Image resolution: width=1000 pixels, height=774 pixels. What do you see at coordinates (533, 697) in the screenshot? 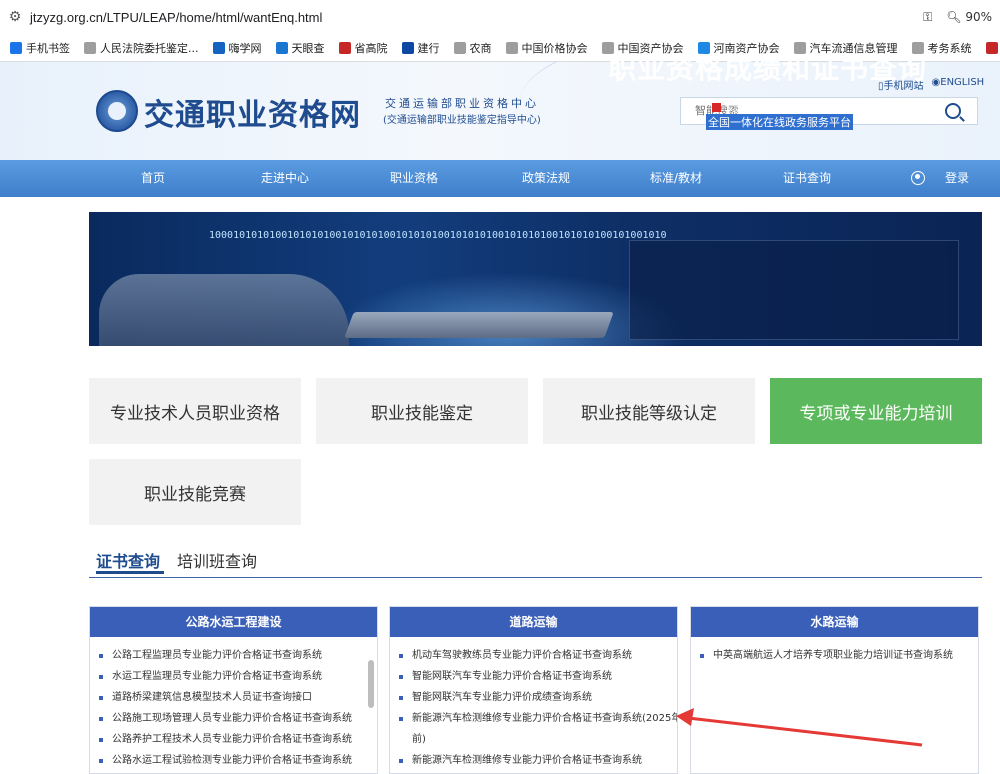
I see `list-item: 智能网联汽车专业能力评价成绩查询系统` at bounding box center [533, 697].